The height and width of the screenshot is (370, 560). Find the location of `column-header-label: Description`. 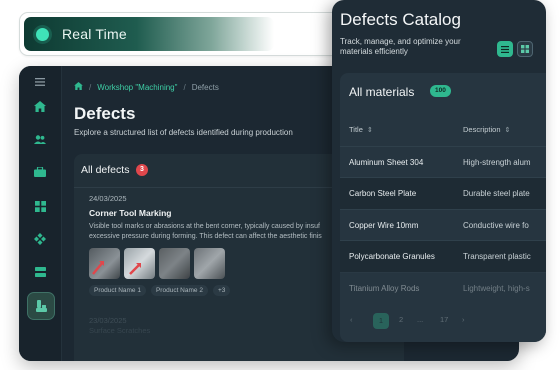

column-header-label: Description is located at coordinates (482, 129).